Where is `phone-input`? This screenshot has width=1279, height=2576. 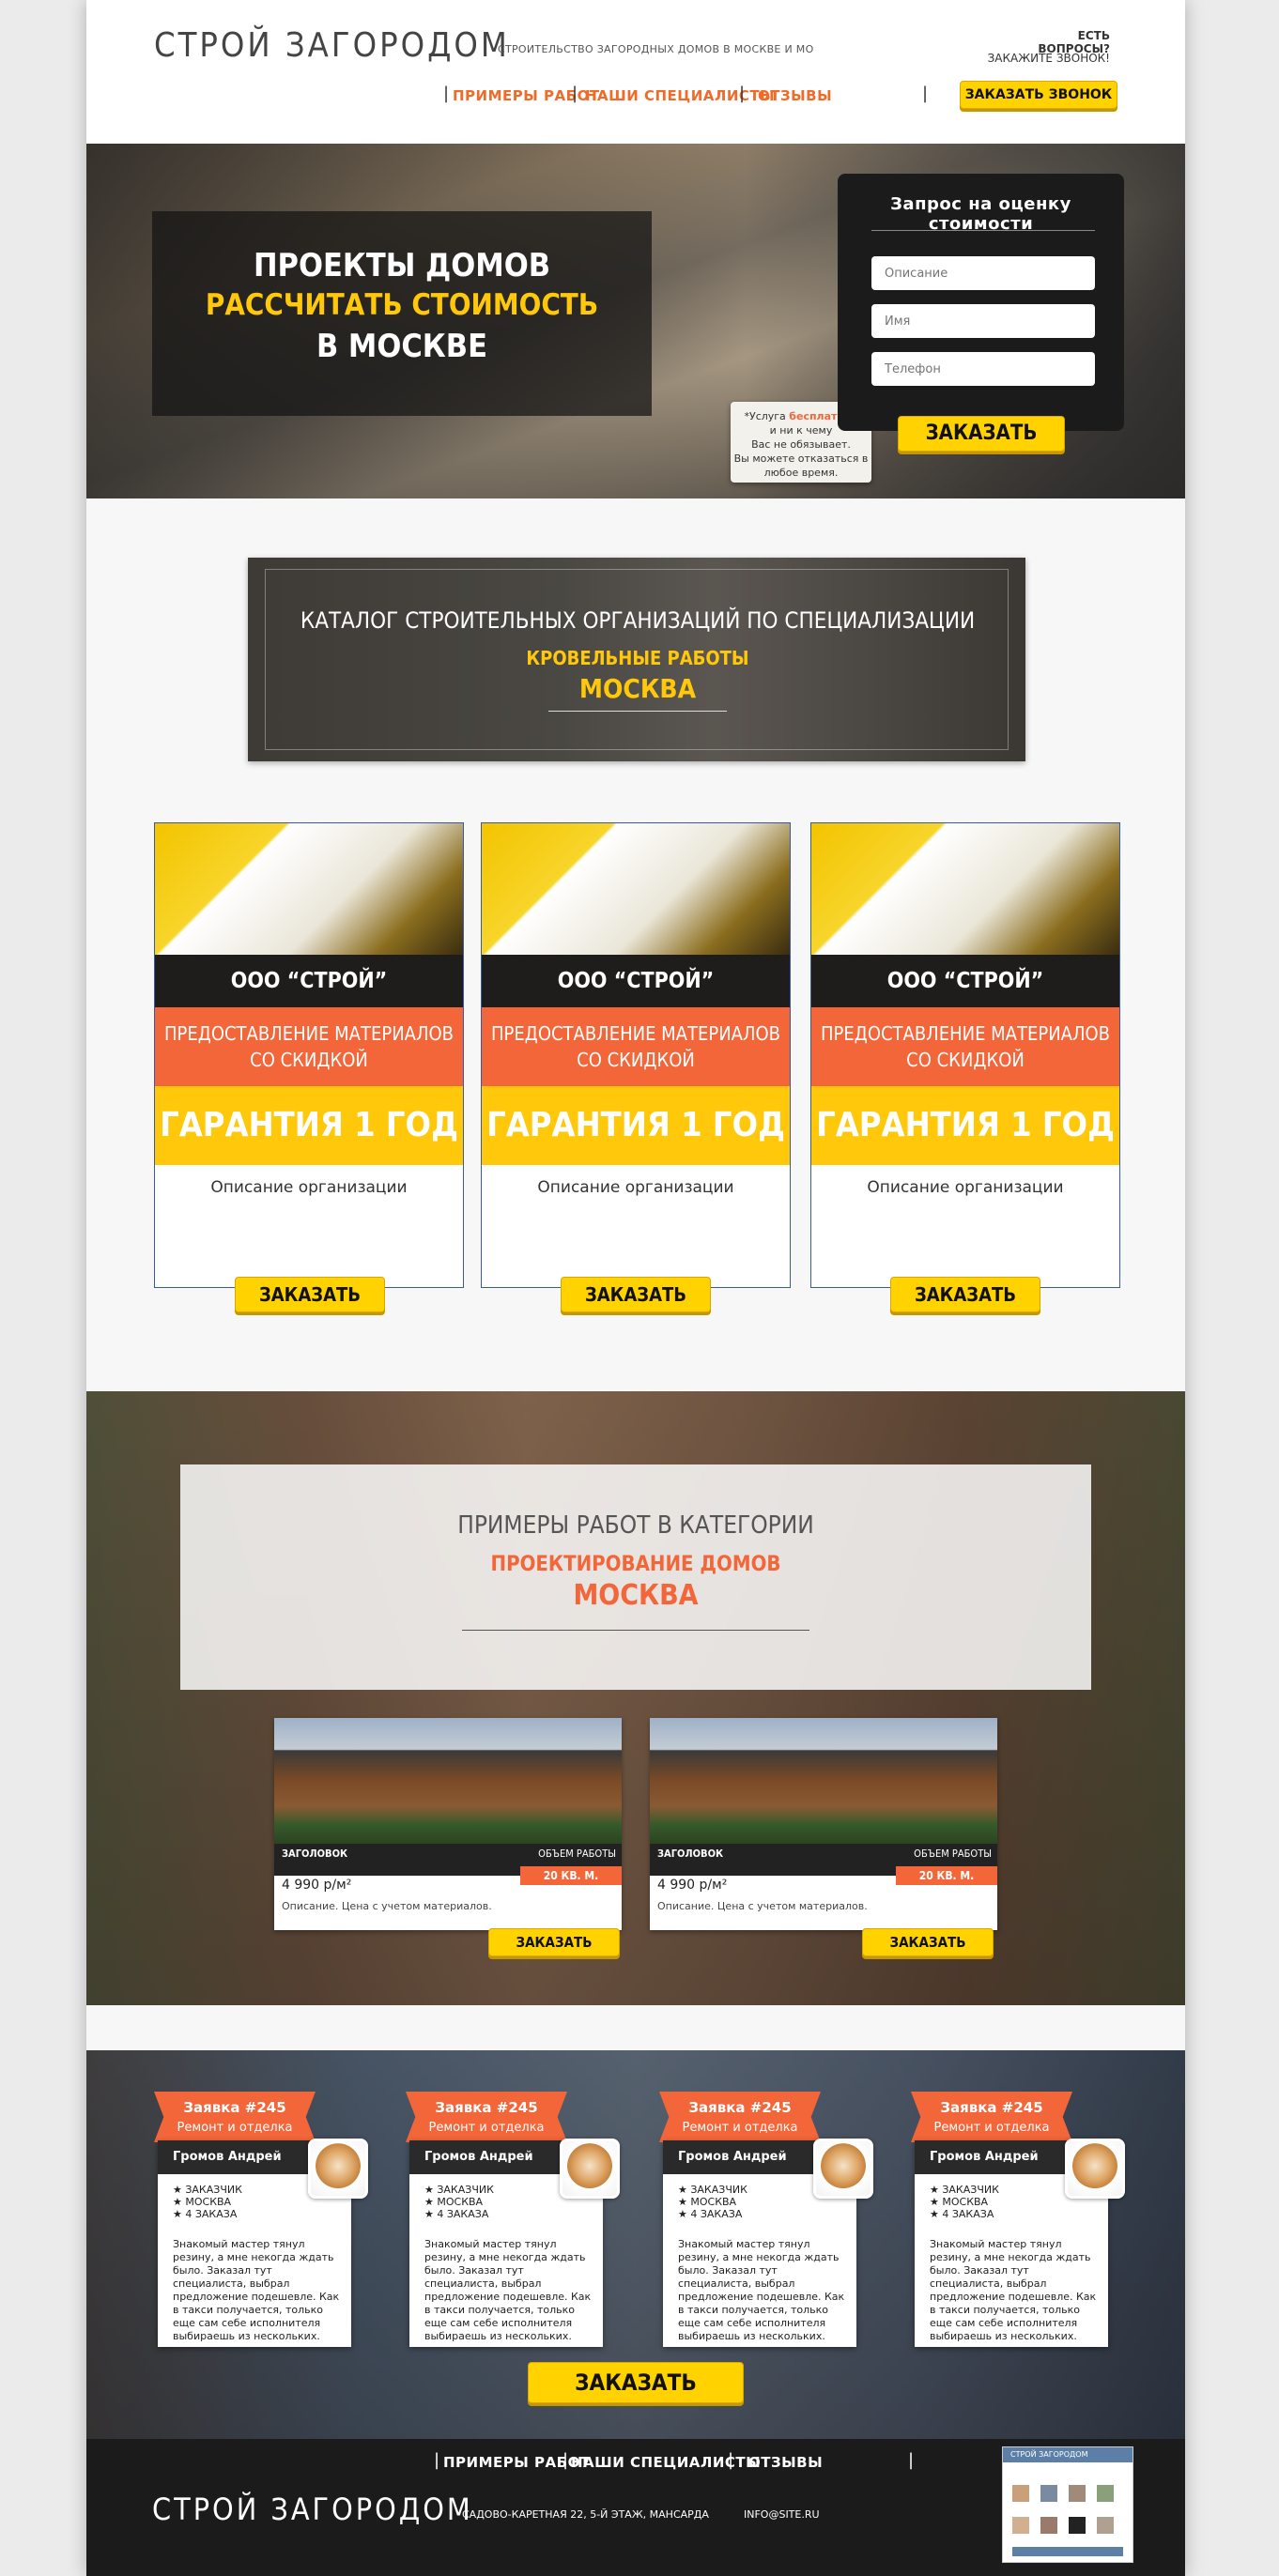 phone-input is located at coordinates (983, 369).